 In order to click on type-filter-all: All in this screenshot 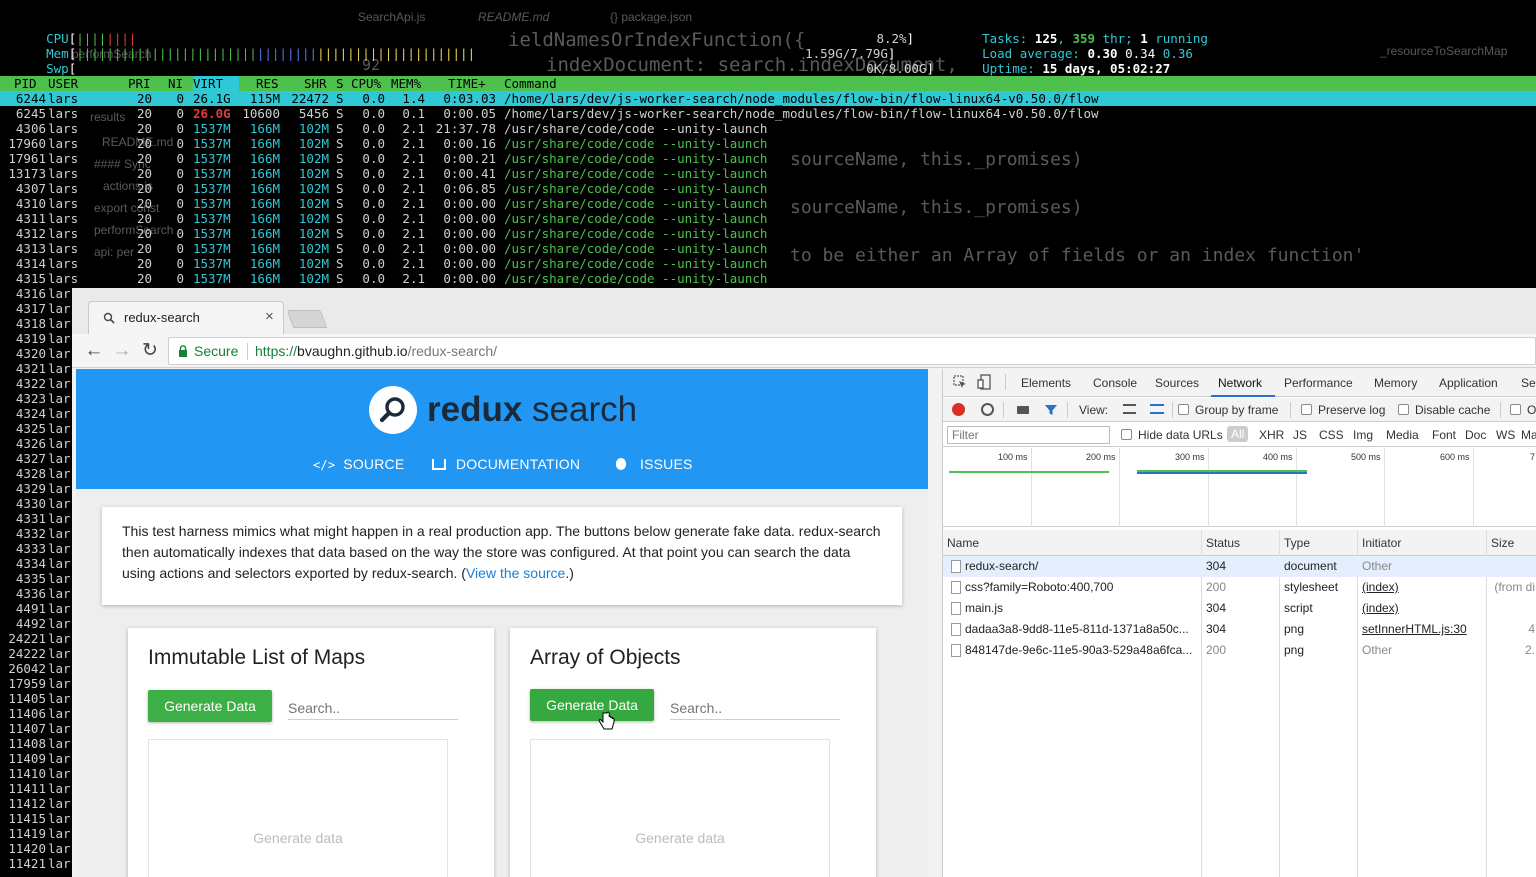, I will do `click(1238, 434)`.